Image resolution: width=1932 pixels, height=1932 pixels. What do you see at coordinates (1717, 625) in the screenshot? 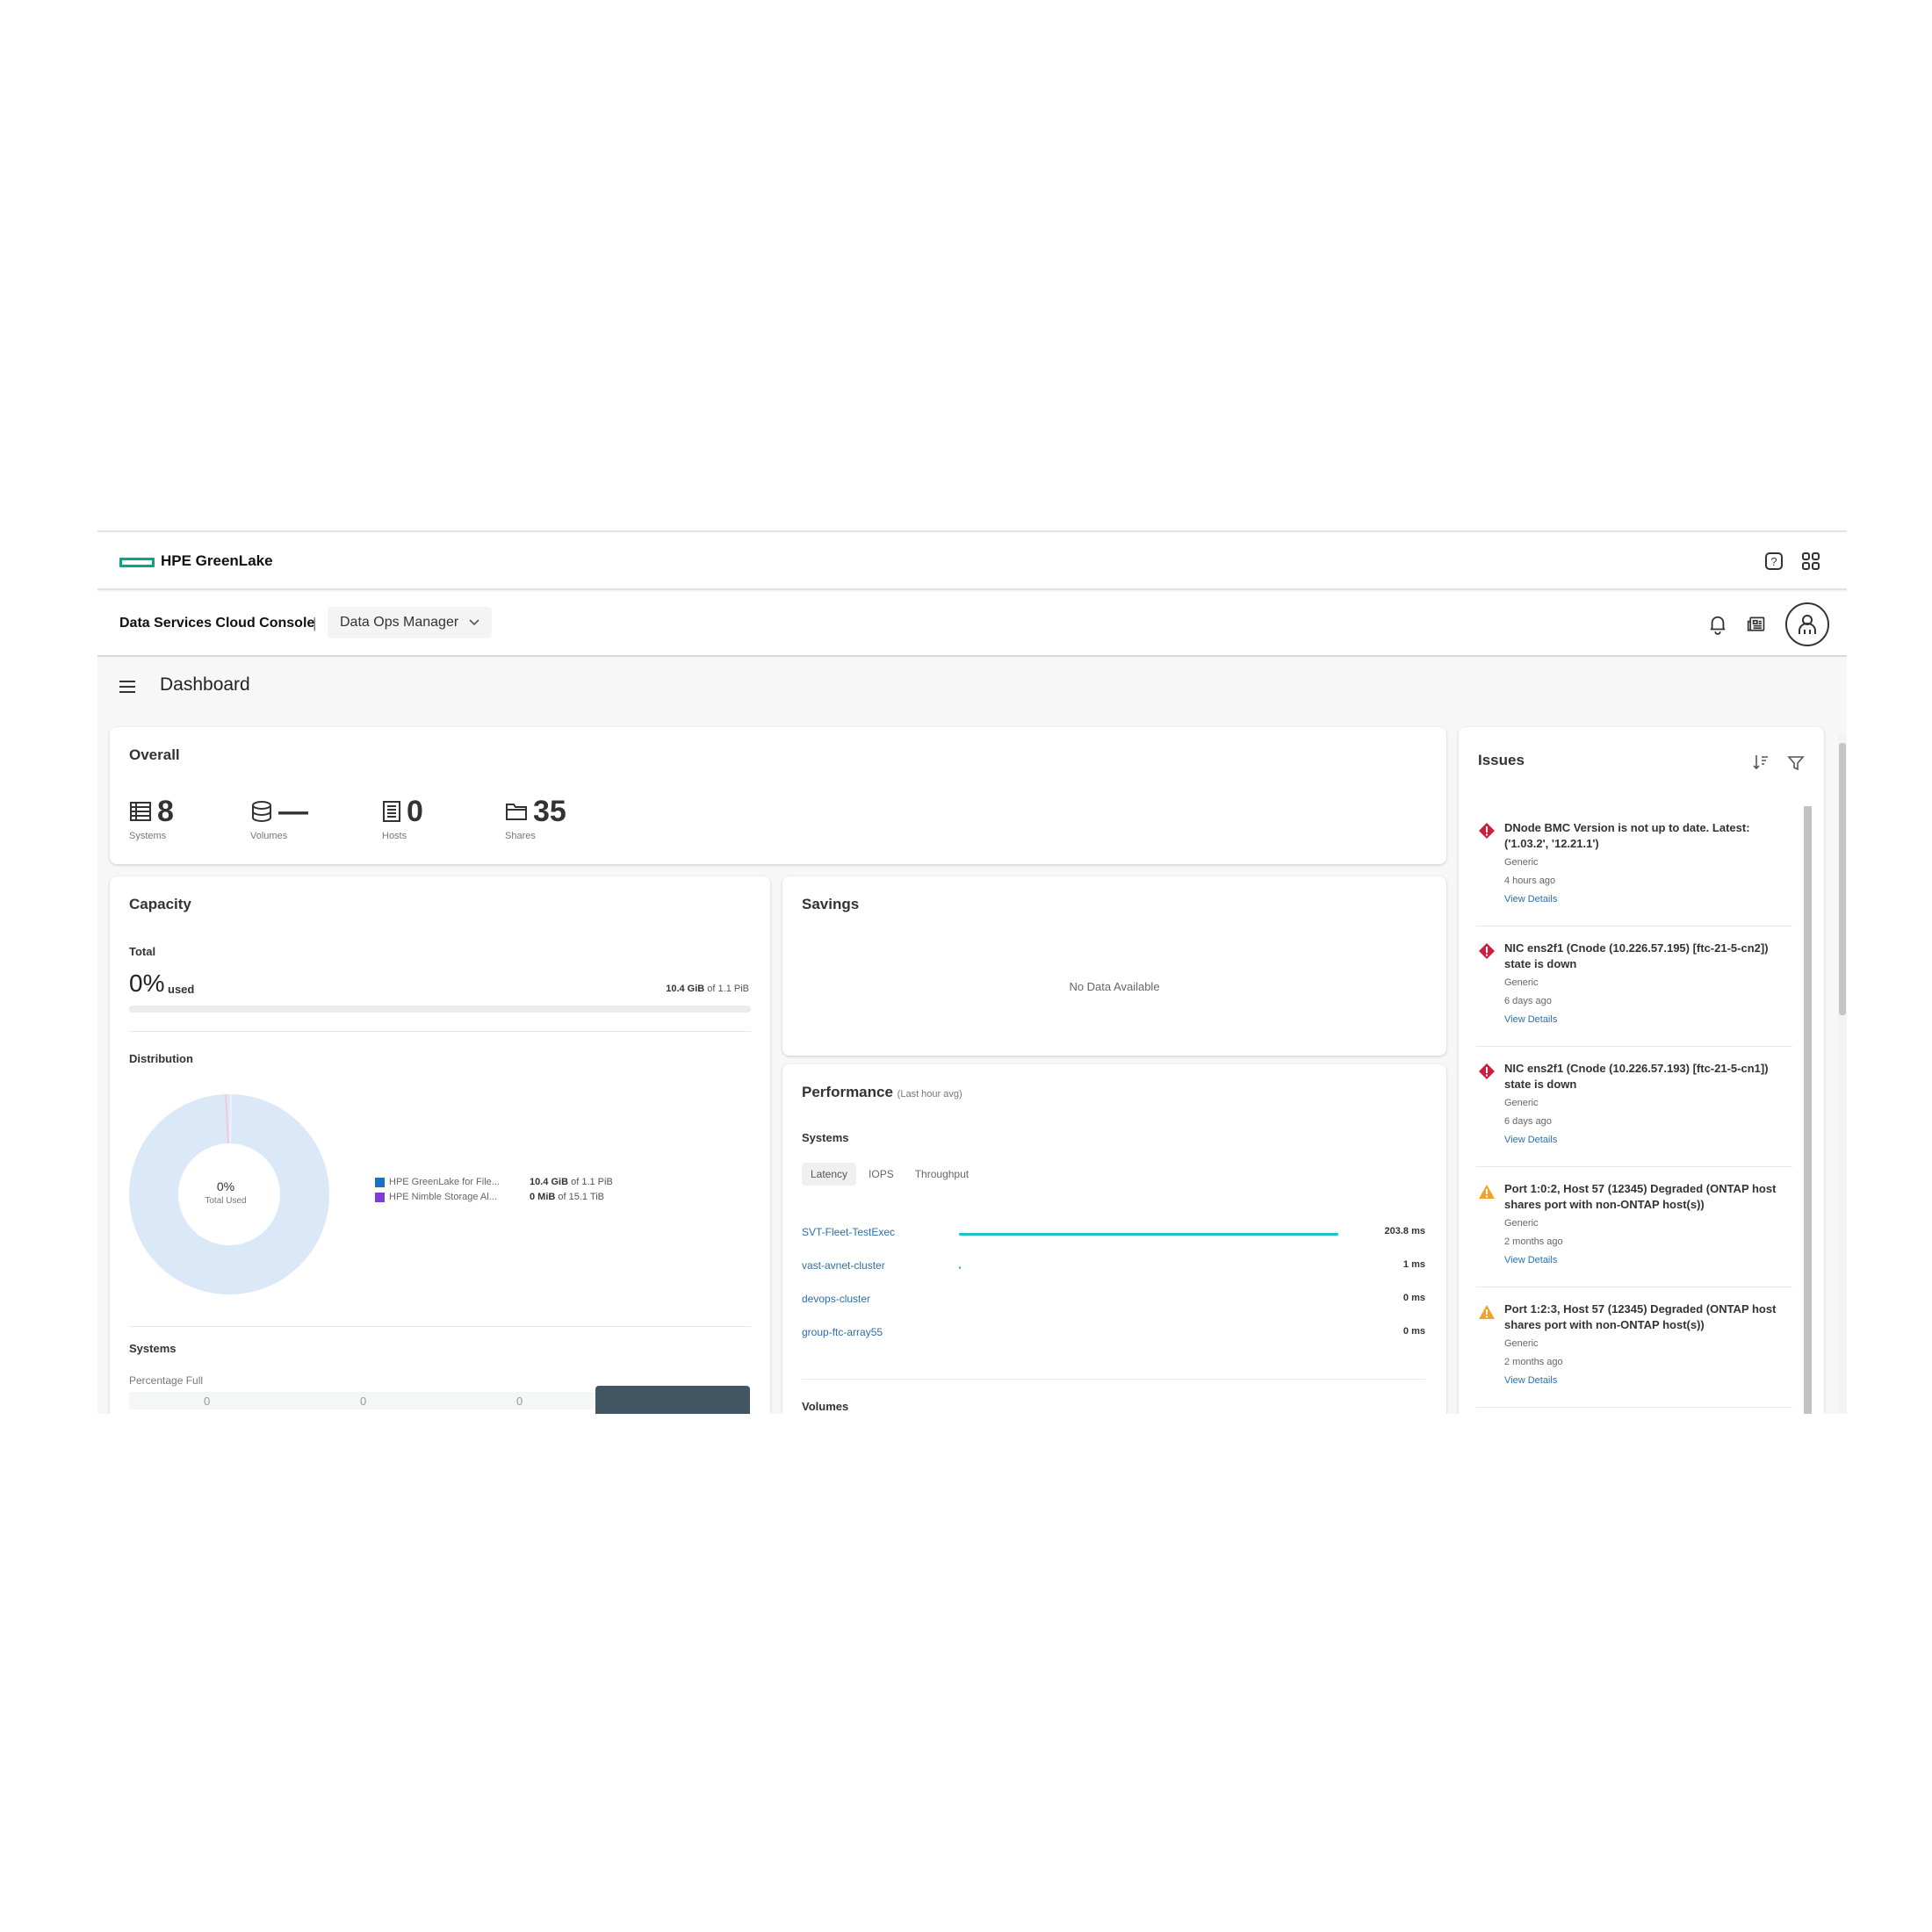
I see `notification-bell-icon` at bounding box center [1717, 625].